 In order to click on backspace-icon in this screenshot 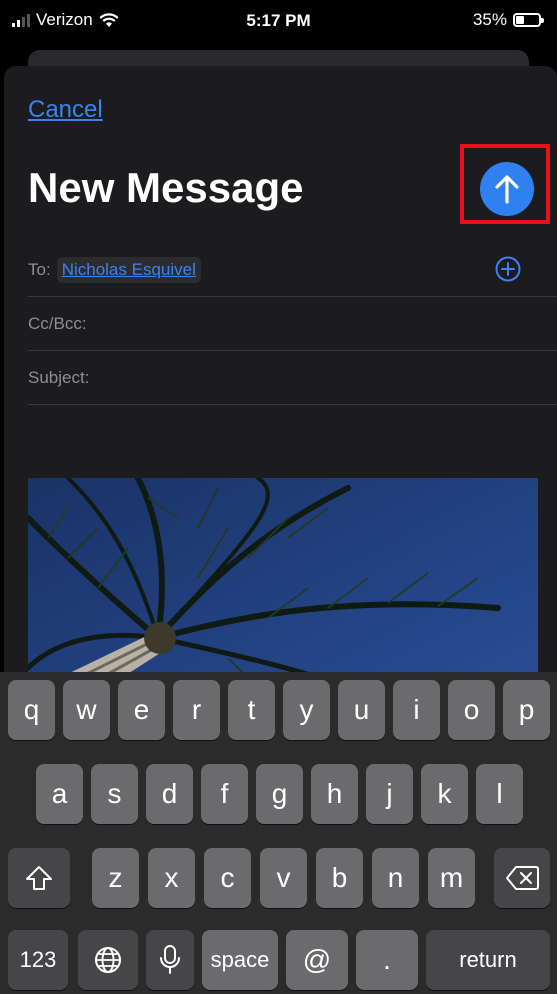, I will do `click(522, 878)`.